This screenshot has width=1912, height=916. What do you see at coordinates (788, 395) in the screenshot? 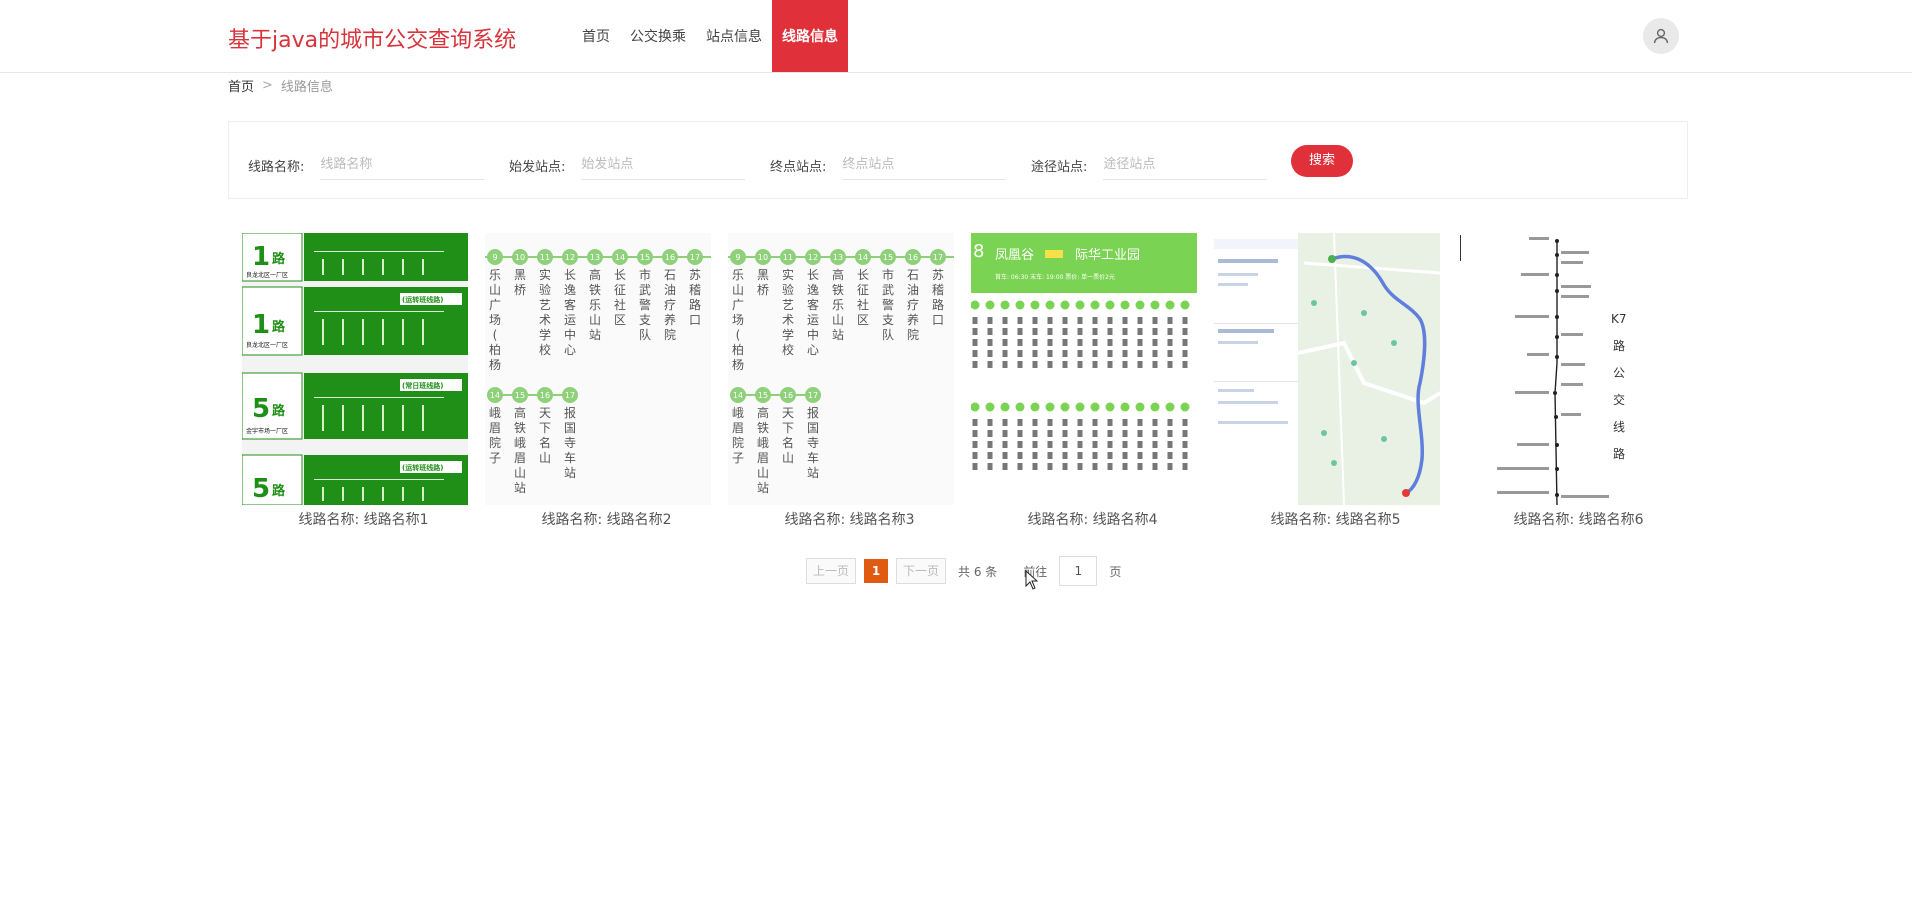
I see `stop-number-text: 16` at bounding box center [788, 395].